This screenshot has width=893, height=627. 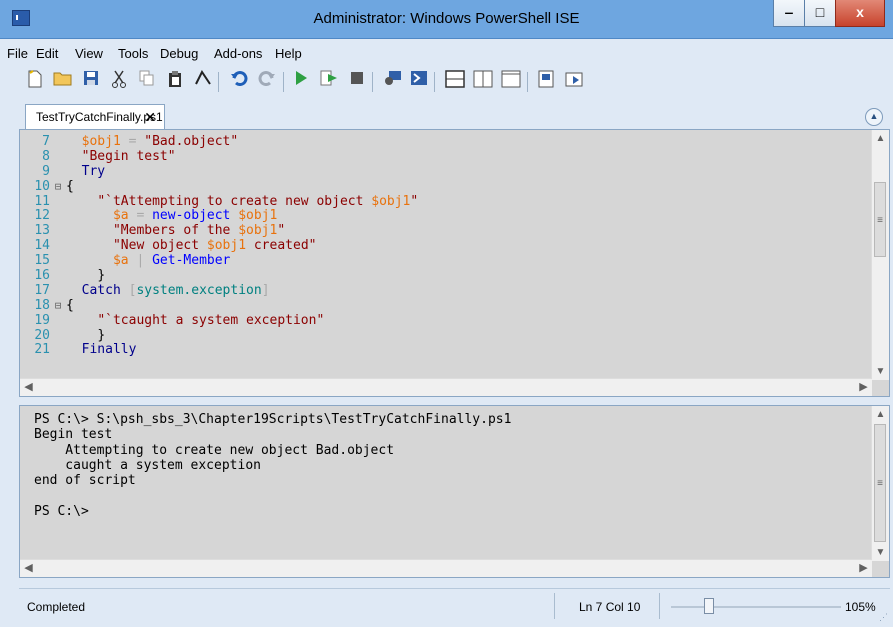 What do you see at coordinates (239, 81) in the screenshot?
I see `undo-icon` at bounding box center [239, 81].